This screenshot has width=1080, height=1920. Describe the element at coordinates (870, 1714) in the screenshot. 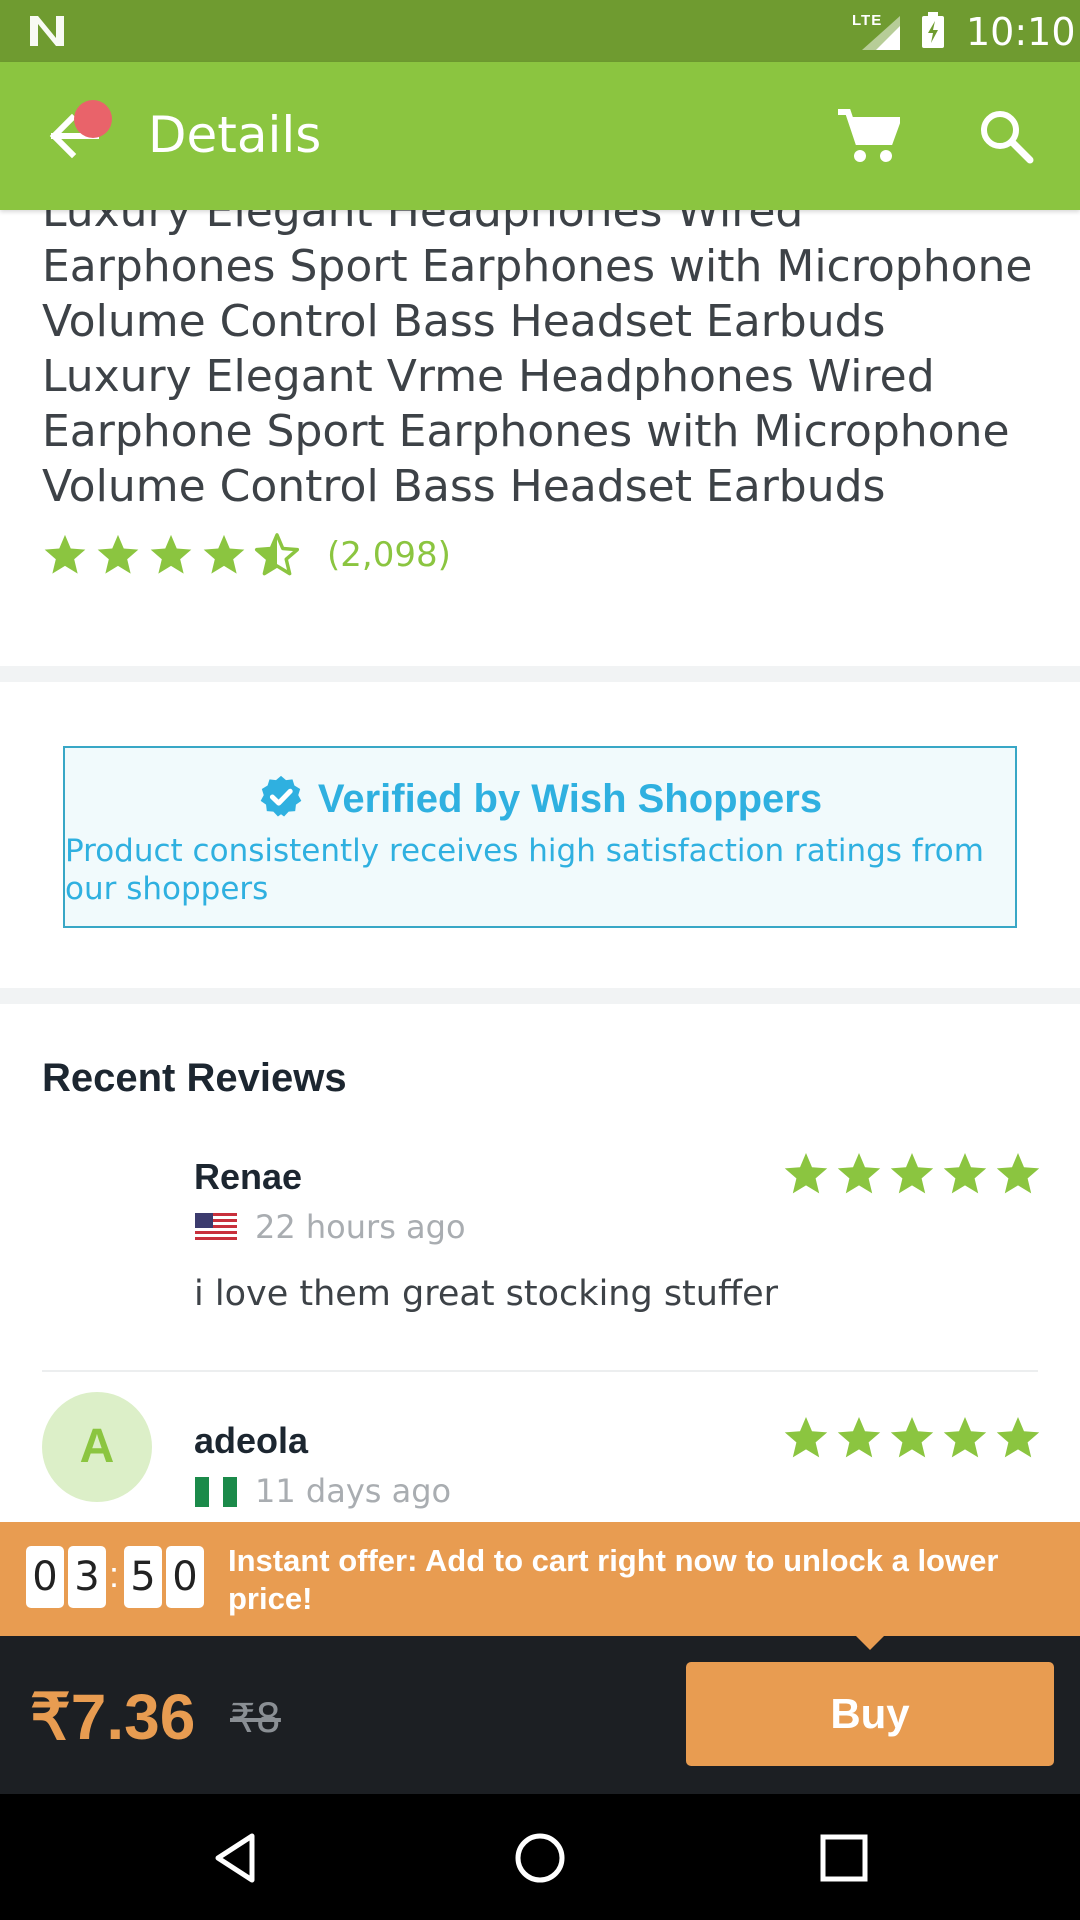

I see `buy-button: Buy` at that location.